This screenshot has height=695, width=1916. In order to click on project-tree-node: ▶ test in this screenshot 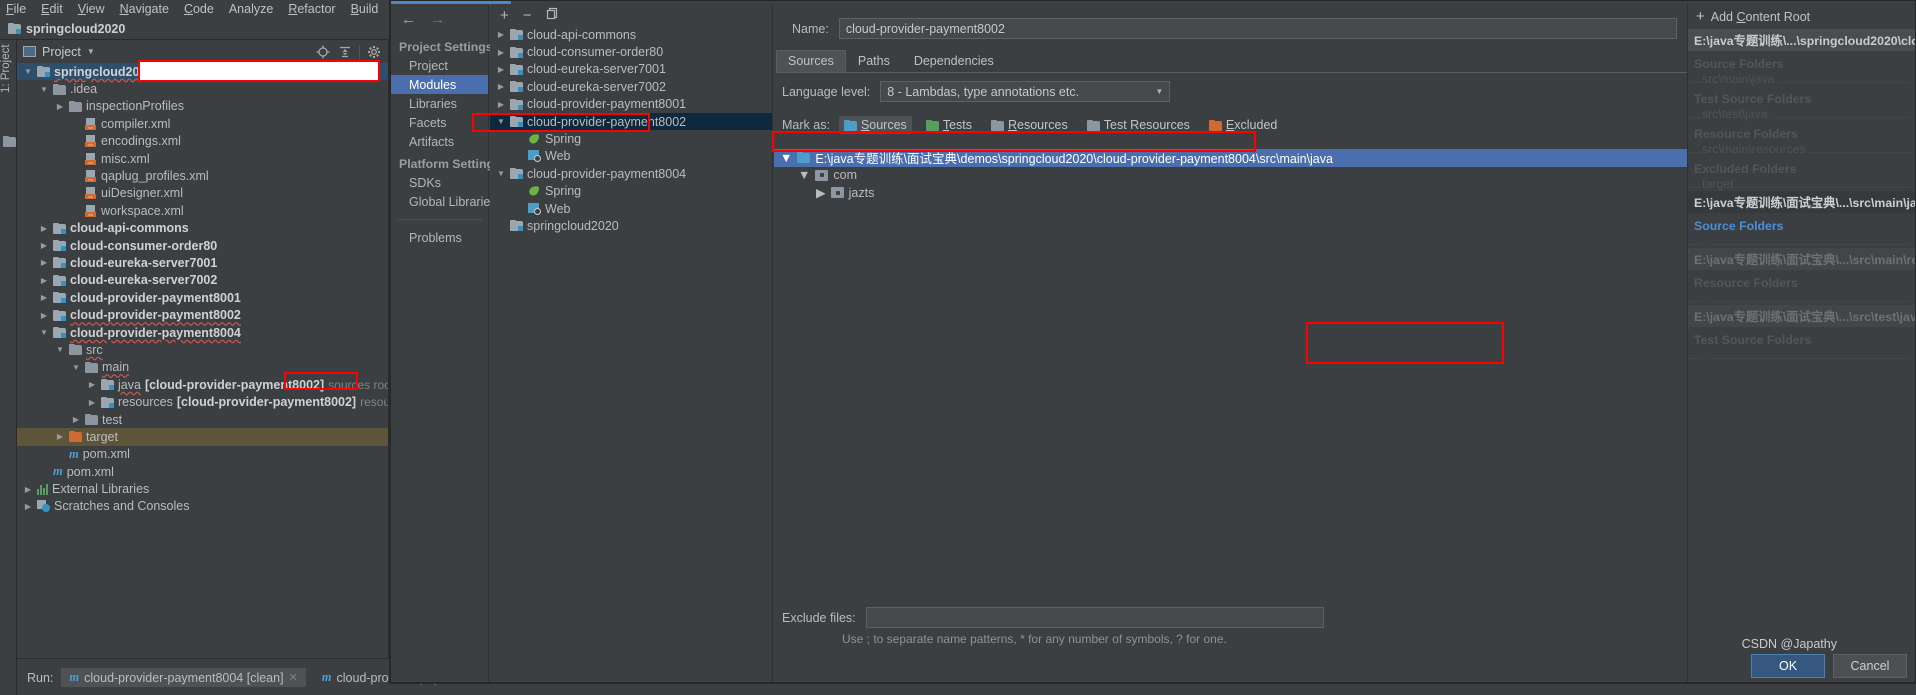, I will do `click(202, 419)`.